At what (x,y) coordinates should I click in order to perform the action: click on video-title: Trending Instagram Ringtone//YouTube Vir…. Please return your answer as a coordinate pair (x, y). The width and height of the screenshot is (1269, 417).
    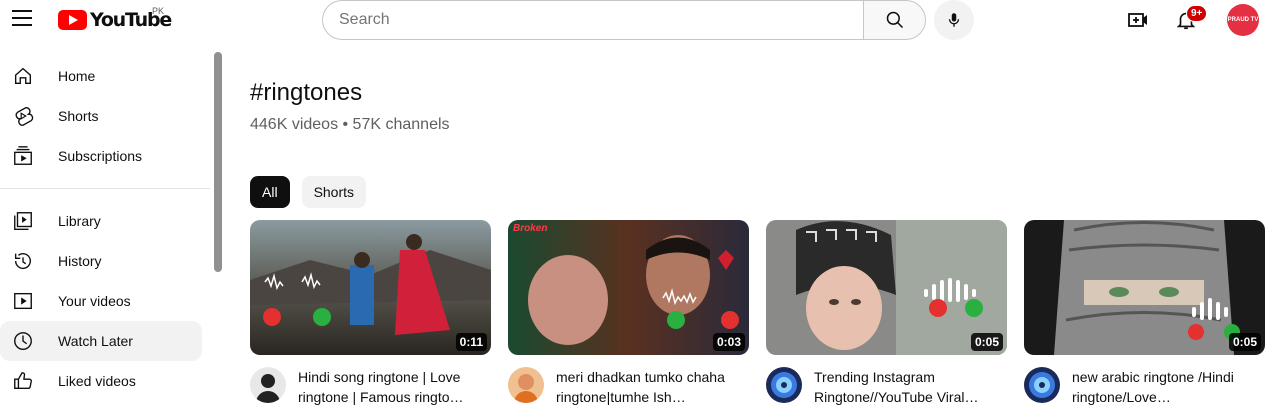
    Looking at the image, I should click on (906, 387).